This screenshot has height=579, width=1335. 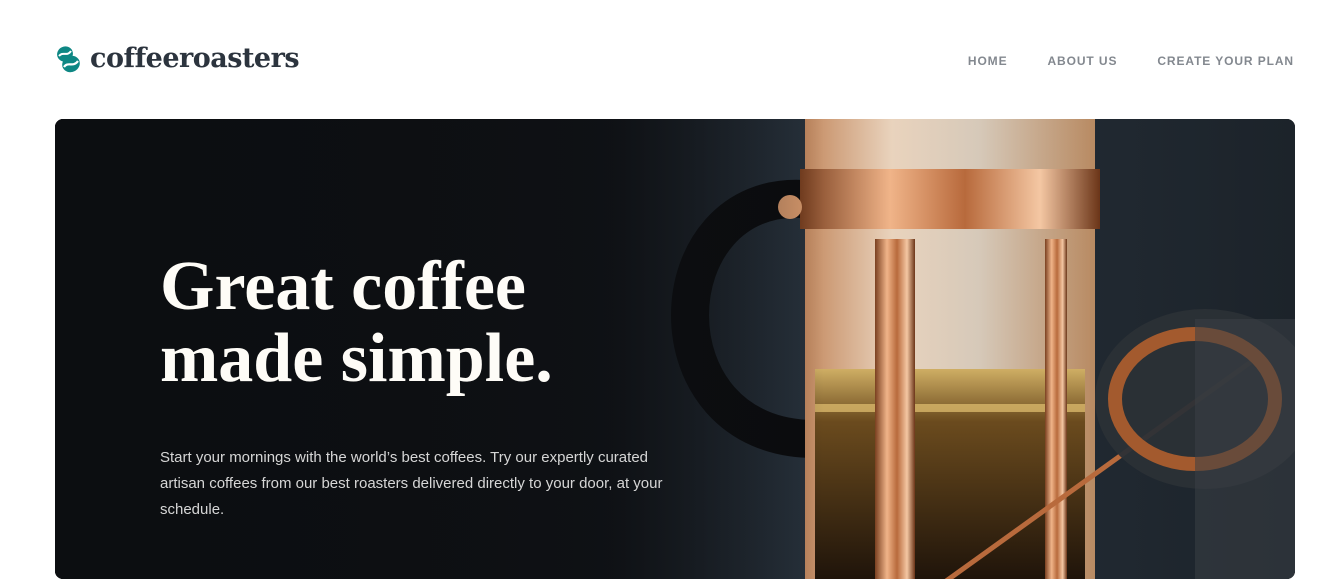 I want to click on nav-about-us: ABOUT US, so click(x=1082, y=61).